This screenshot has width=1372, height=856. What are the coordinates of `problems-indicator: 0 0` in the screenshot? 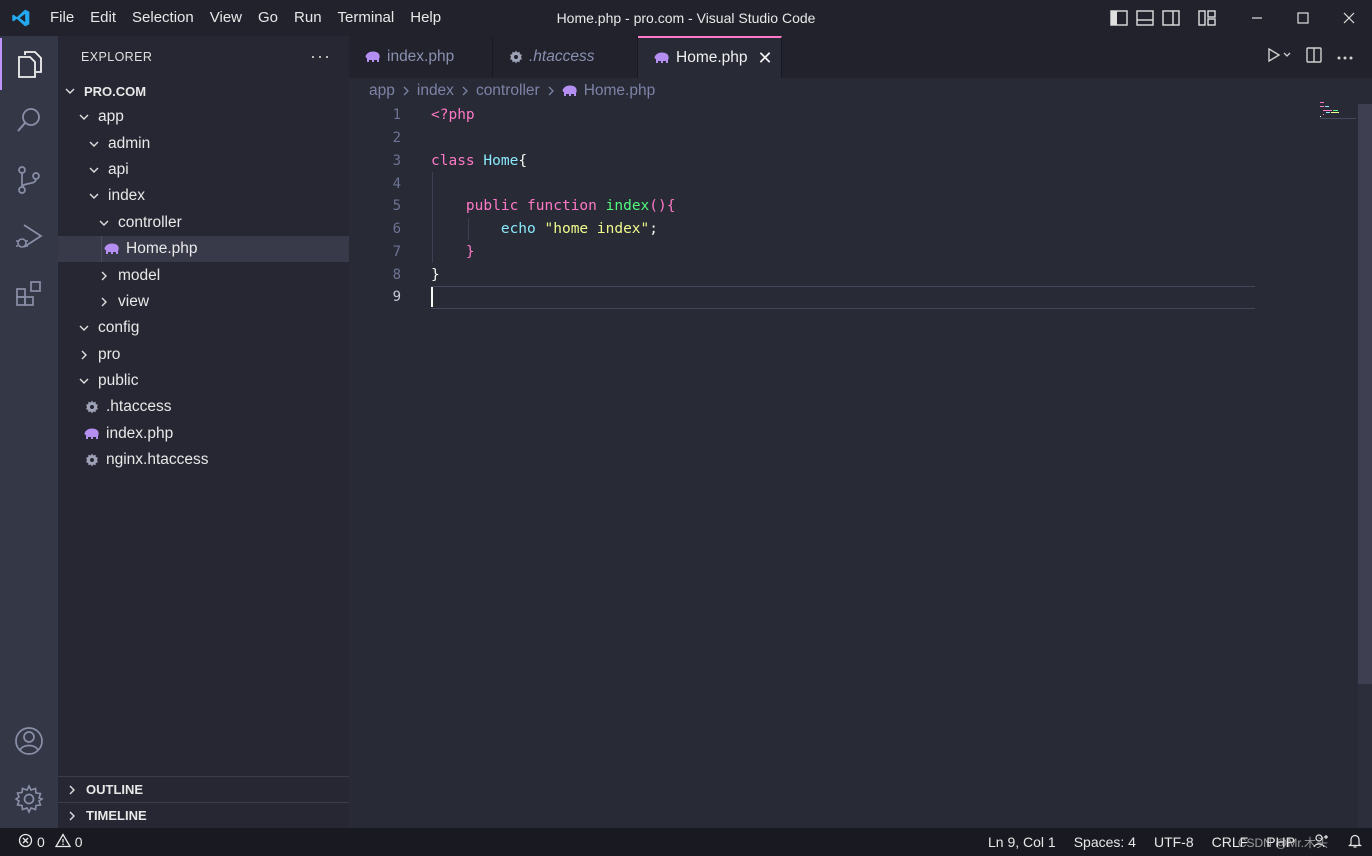 It's located at (41, 842).